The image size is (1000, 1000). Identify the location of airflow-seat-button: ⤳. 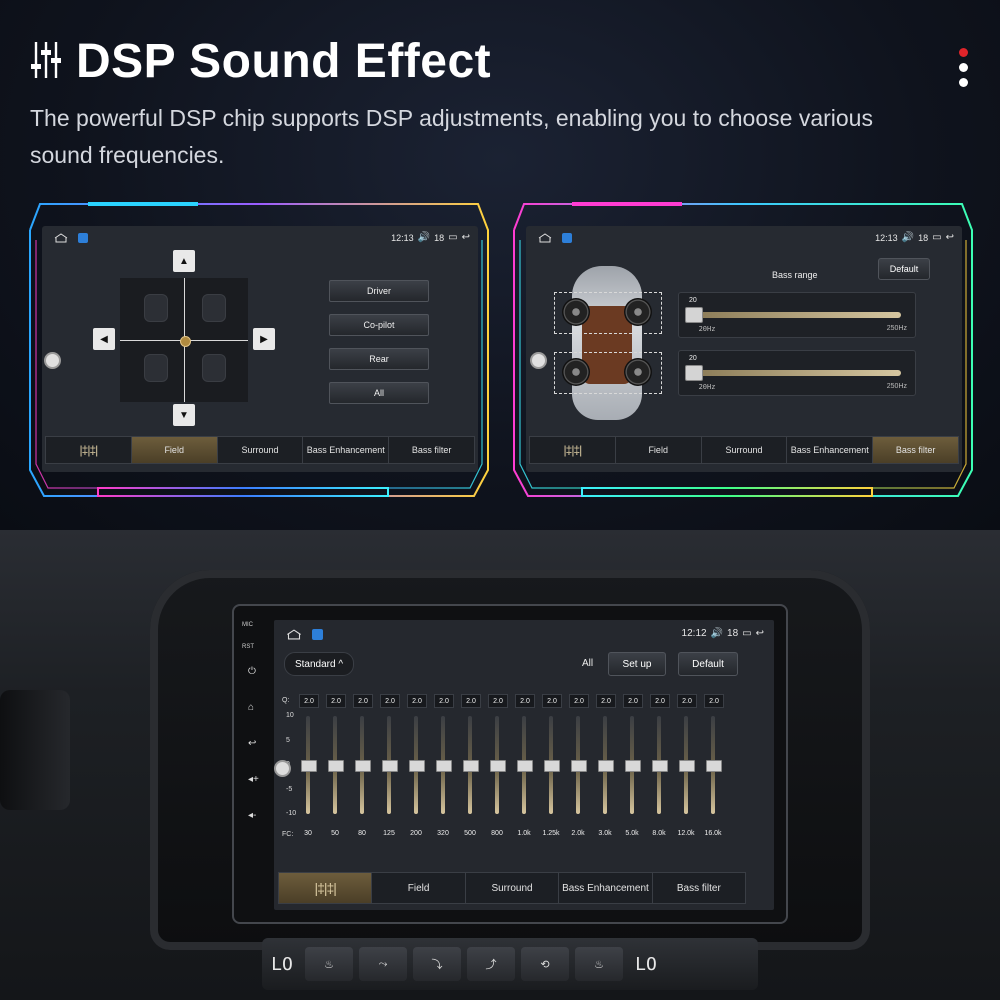
(383, 964).